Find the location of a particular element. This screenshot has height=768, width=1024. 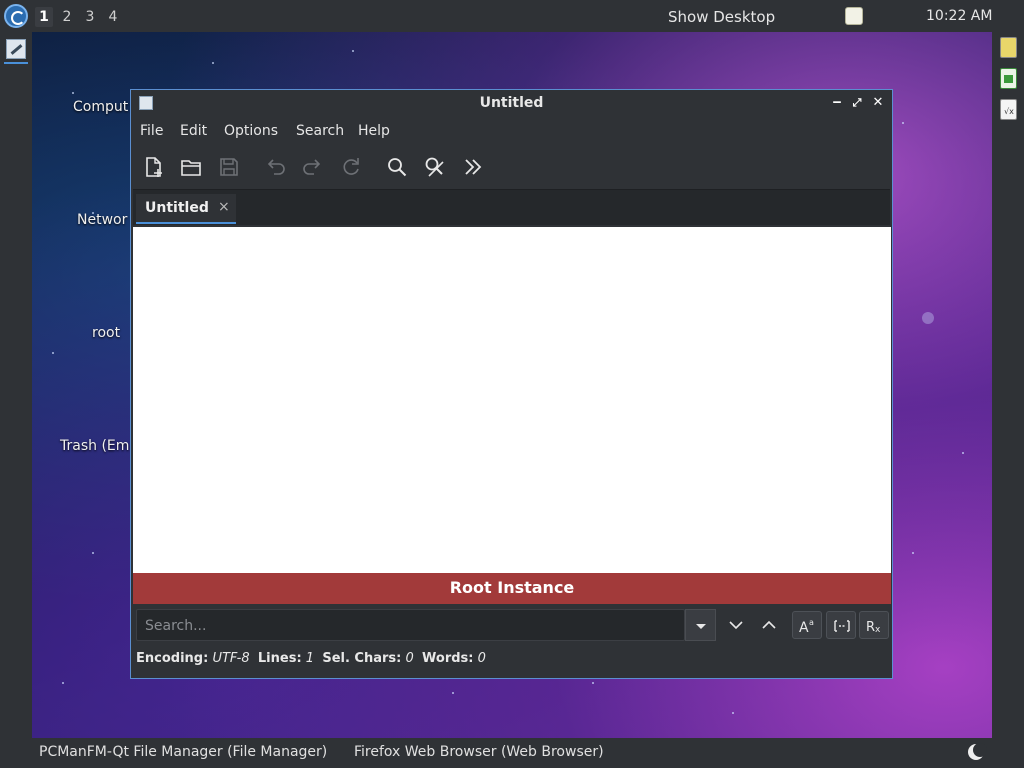

sel-chars-label: Sel. Chars: is located at coordinates (362, 658).